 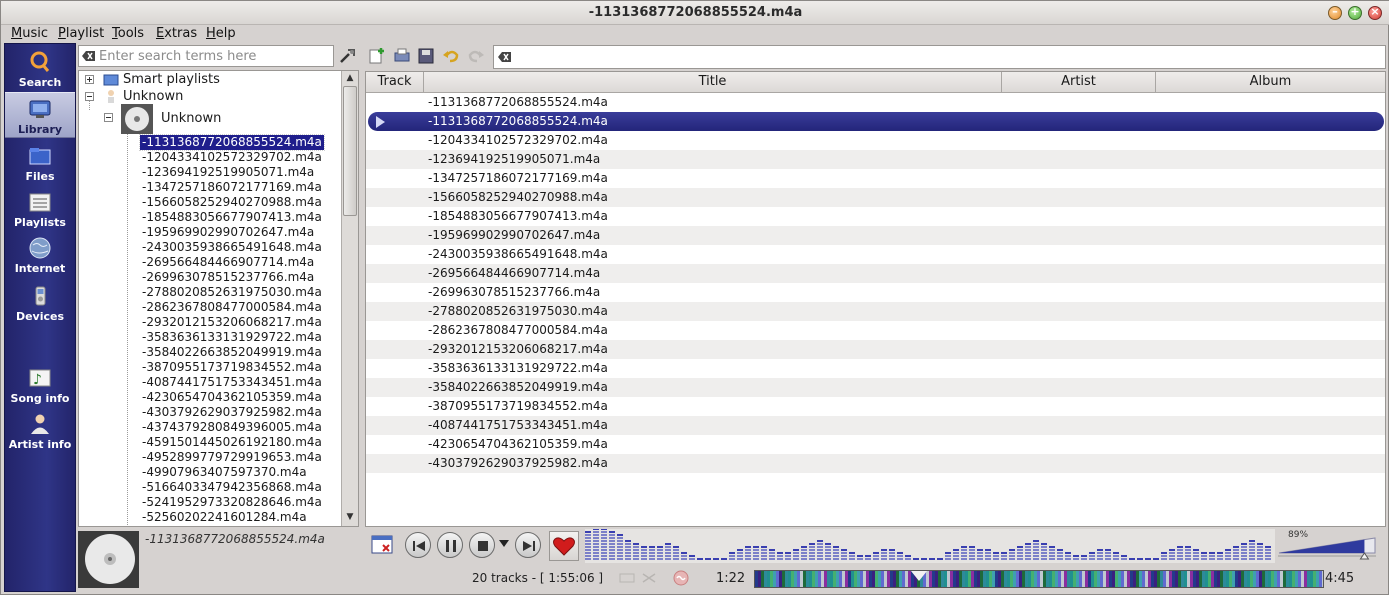 I want to click on tree-album-unknown: Unknown, so click(x=219, y=119).